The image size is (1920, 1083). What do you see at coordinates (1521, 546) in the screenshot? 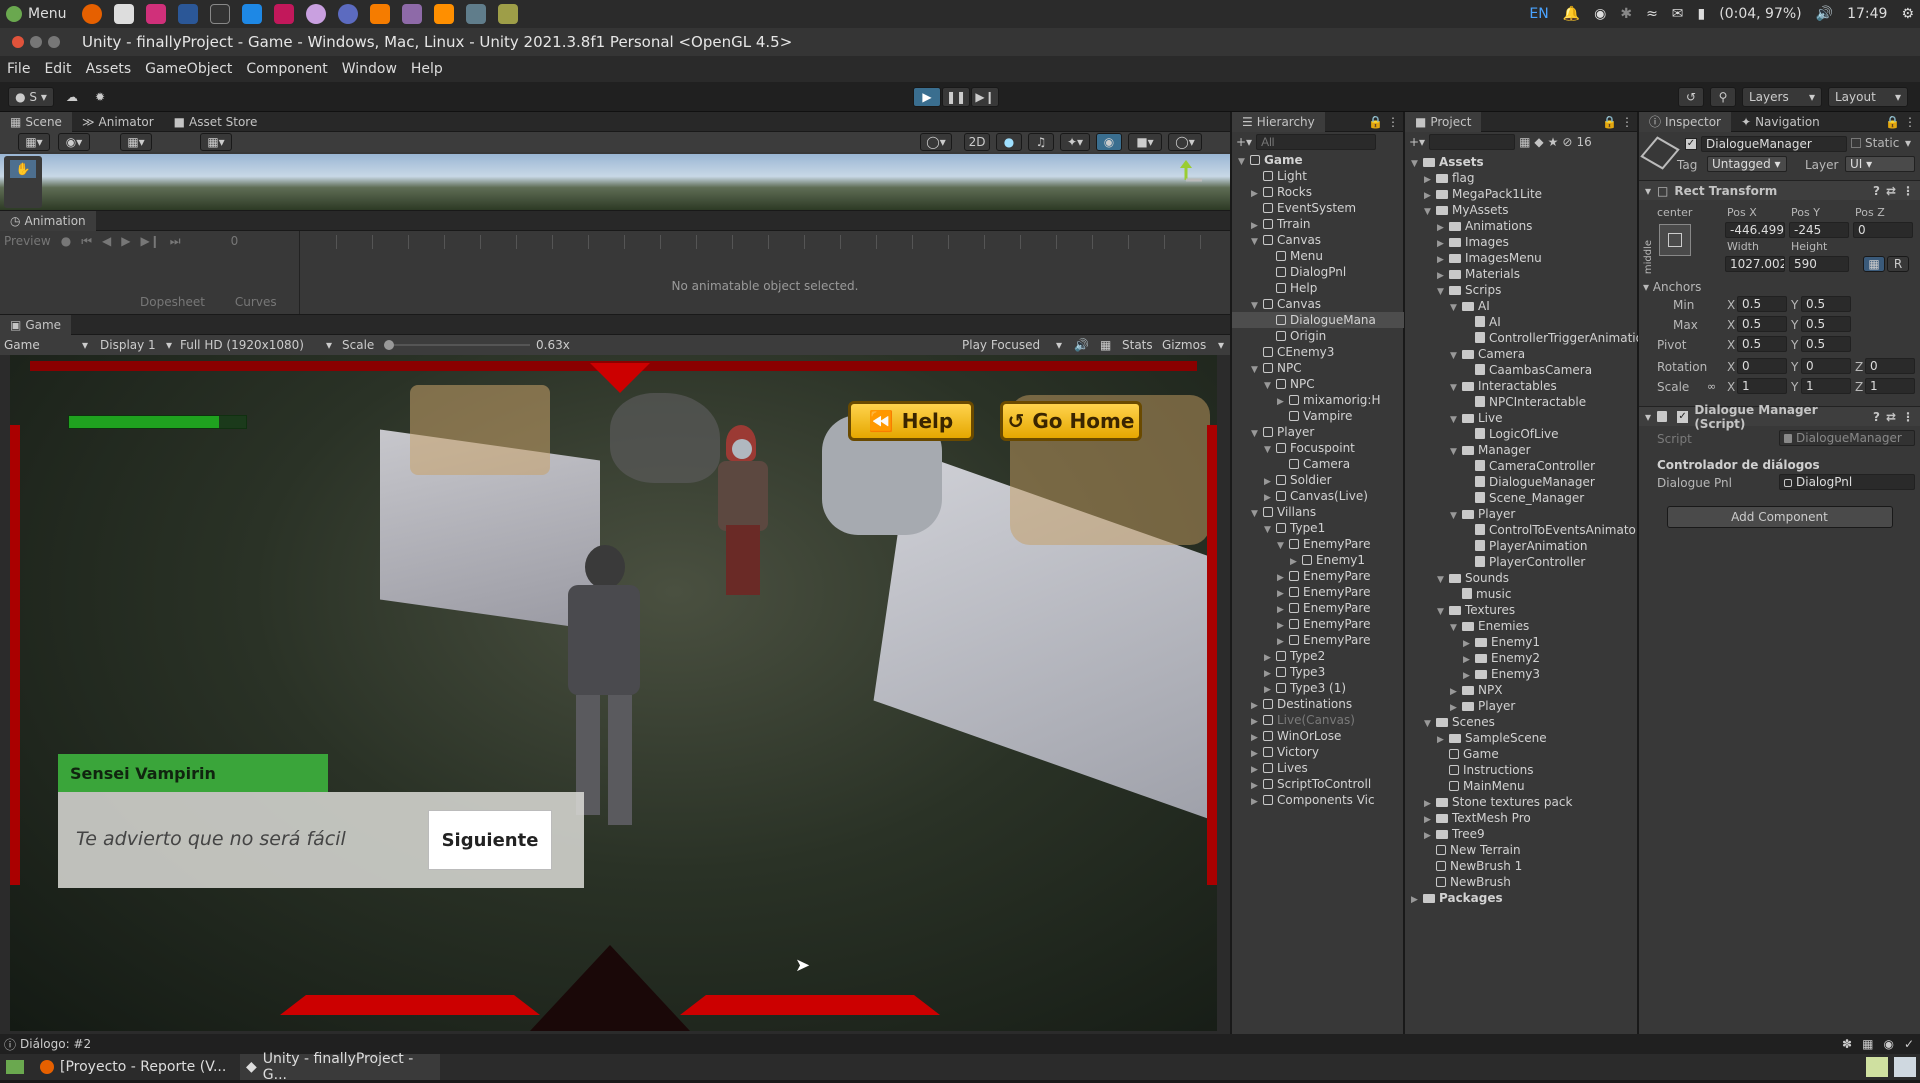
I see `project-item: PlayerAnimation` at bounding box center [1521, 546].